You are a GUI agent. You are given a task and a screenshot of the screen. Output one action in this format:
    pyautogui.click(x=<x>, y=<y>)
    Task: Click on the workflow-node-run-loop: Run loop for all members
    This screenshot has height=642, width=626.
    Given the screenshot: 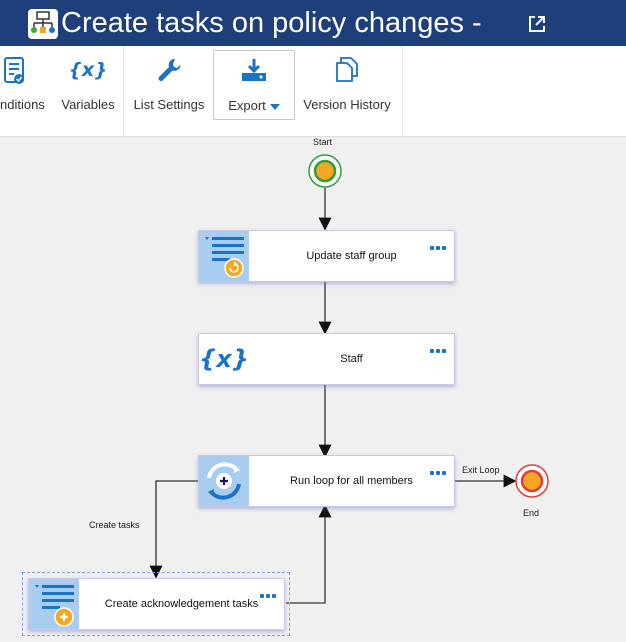 What is the action you would take?
    pyautogui.click(x=326, y=481)
    